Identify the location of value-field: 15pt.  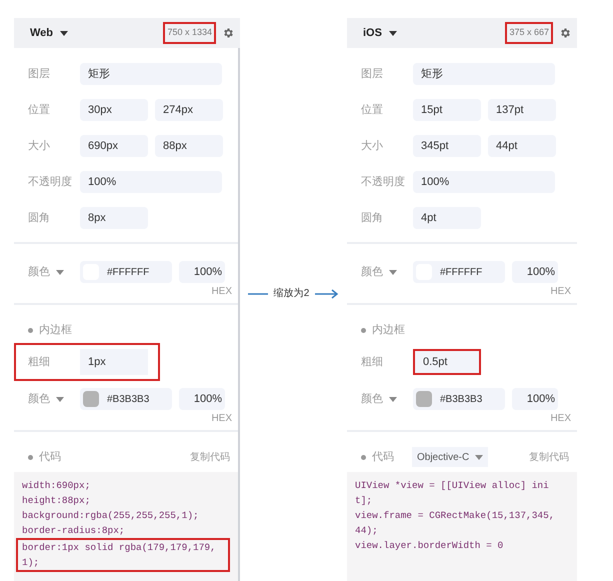
(447, 110).